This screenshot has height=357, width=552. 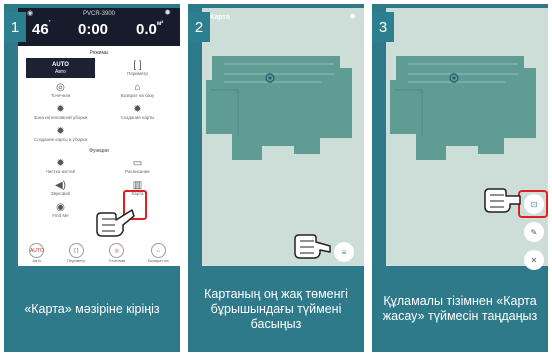 I want to click on tile-label: Find Me, so click(x=60, y=215).